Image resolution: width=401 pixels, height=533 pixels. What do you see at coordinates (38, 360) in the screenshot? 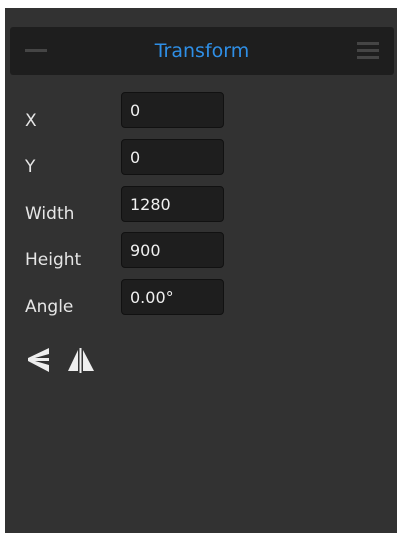
I see `perspective-icon` at bounding box center [38, 360].